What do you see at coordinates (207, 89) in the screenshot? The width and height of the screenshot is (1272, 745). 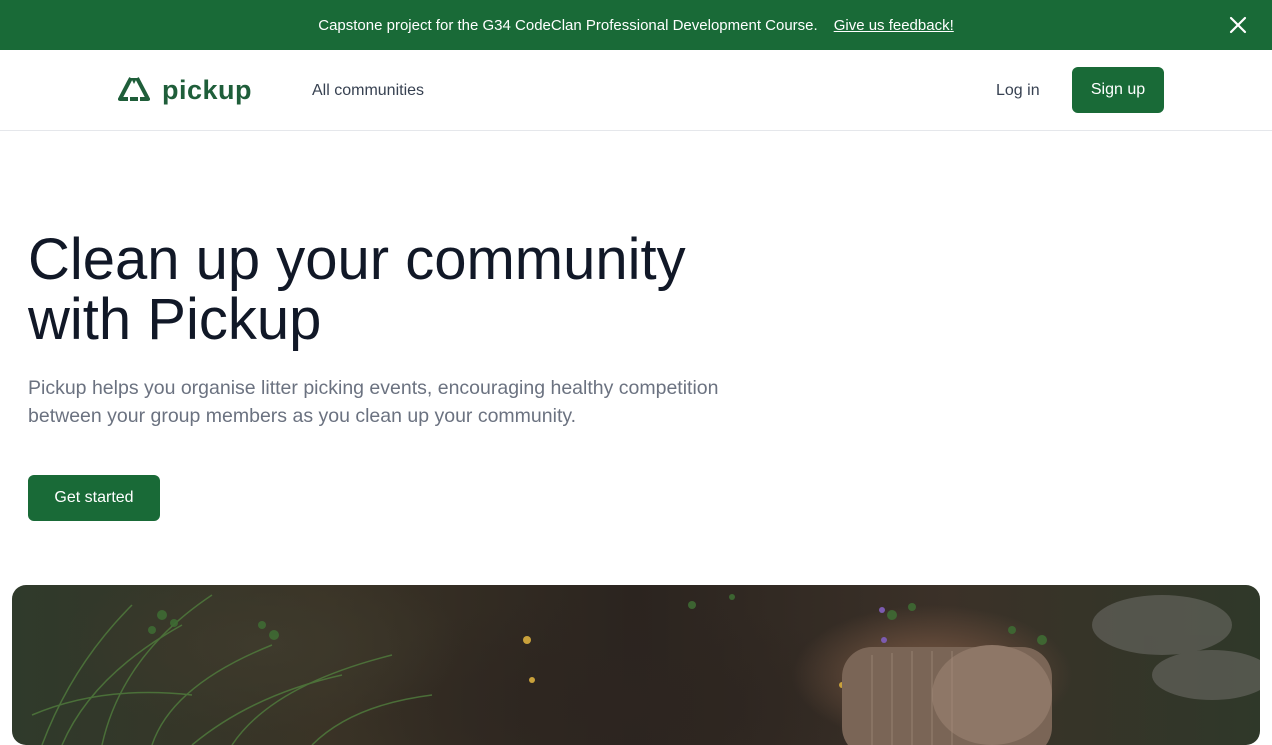 I see `logo-text: pickup` at bounding box center [207, 89].